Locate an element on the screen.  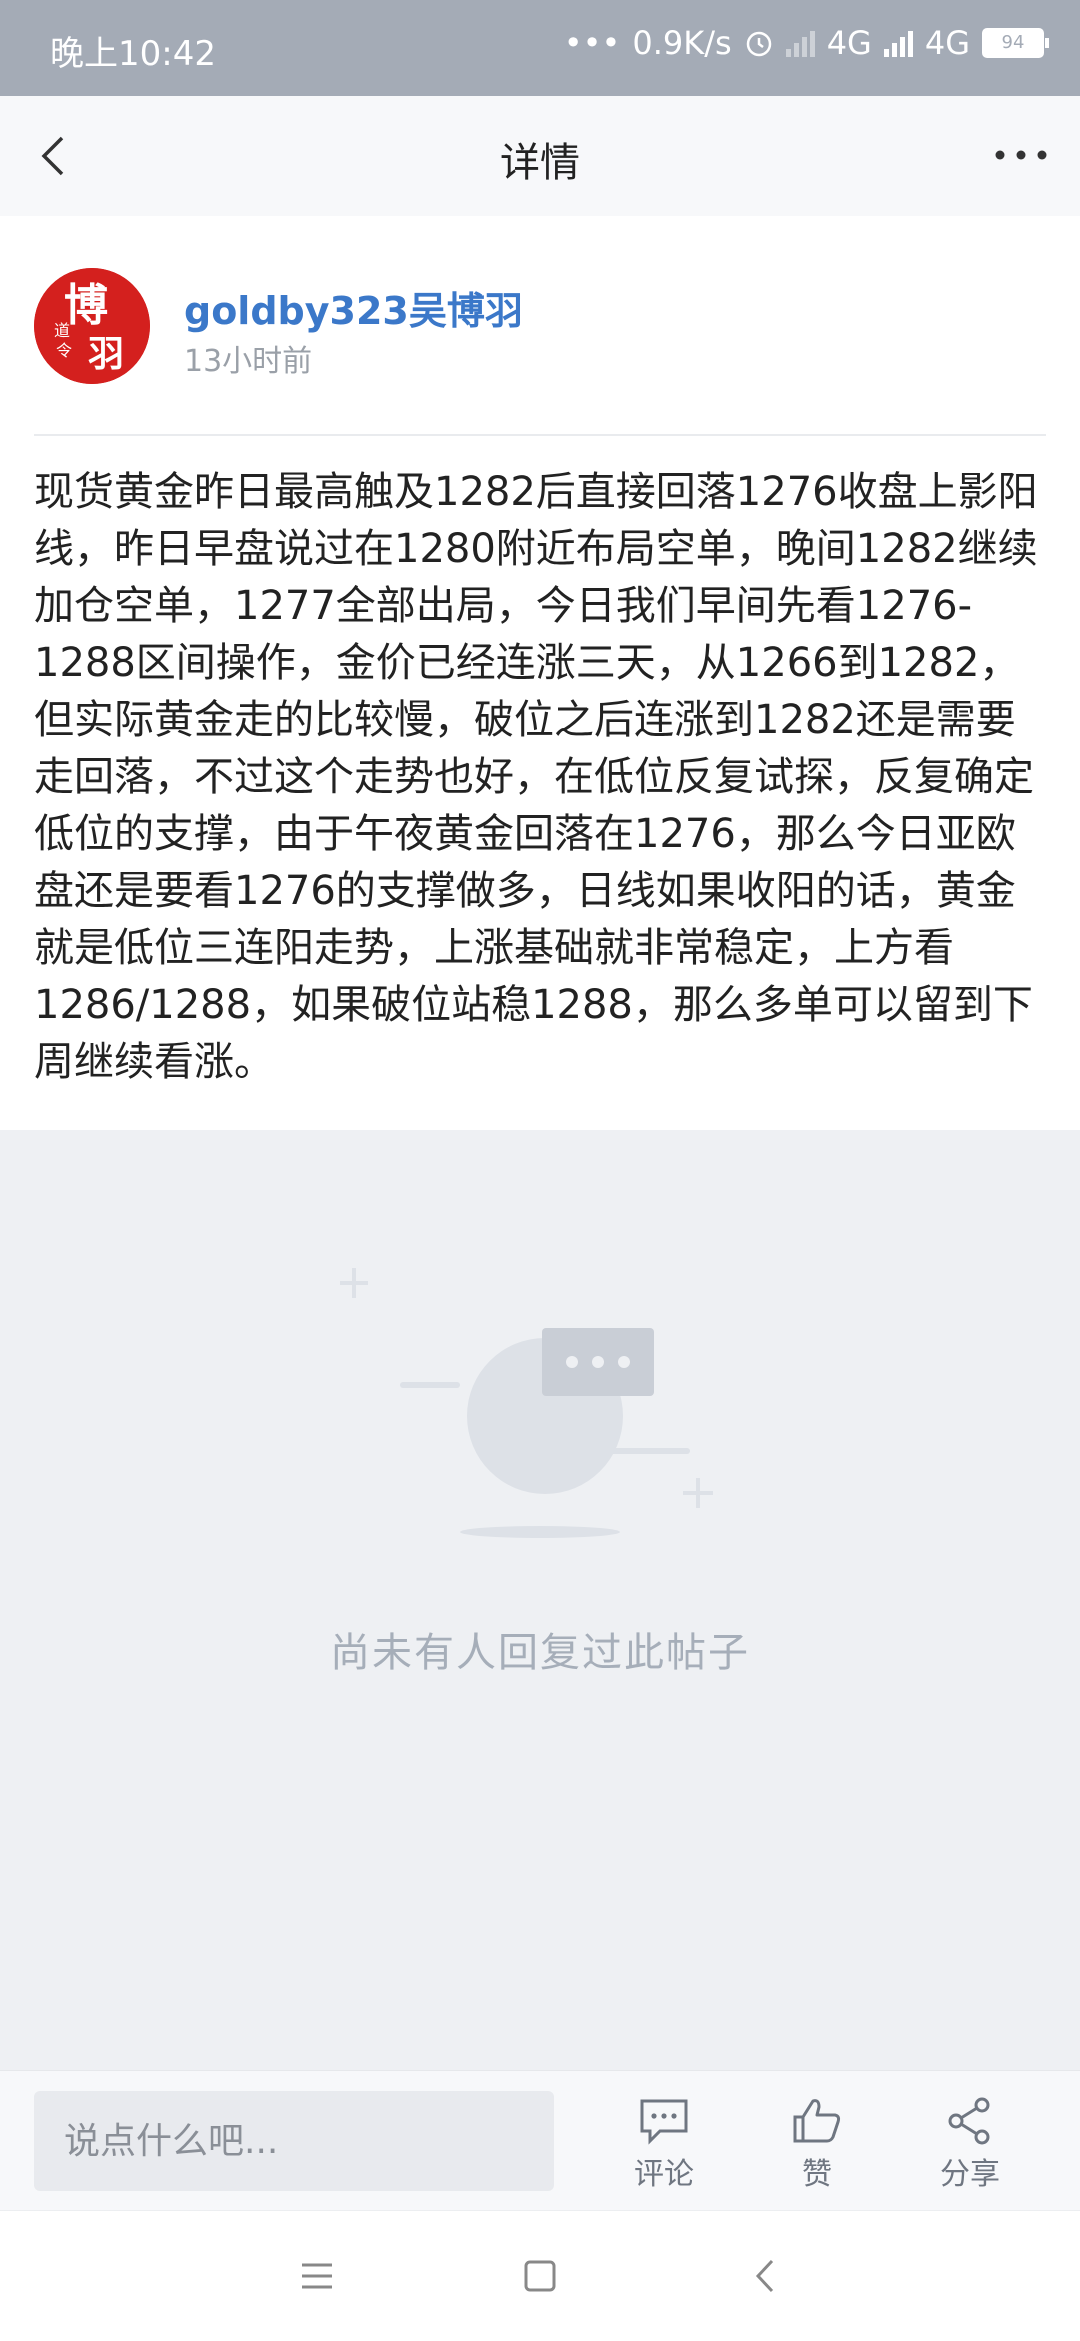
menu-icon is located at coordinates (317, 2276).